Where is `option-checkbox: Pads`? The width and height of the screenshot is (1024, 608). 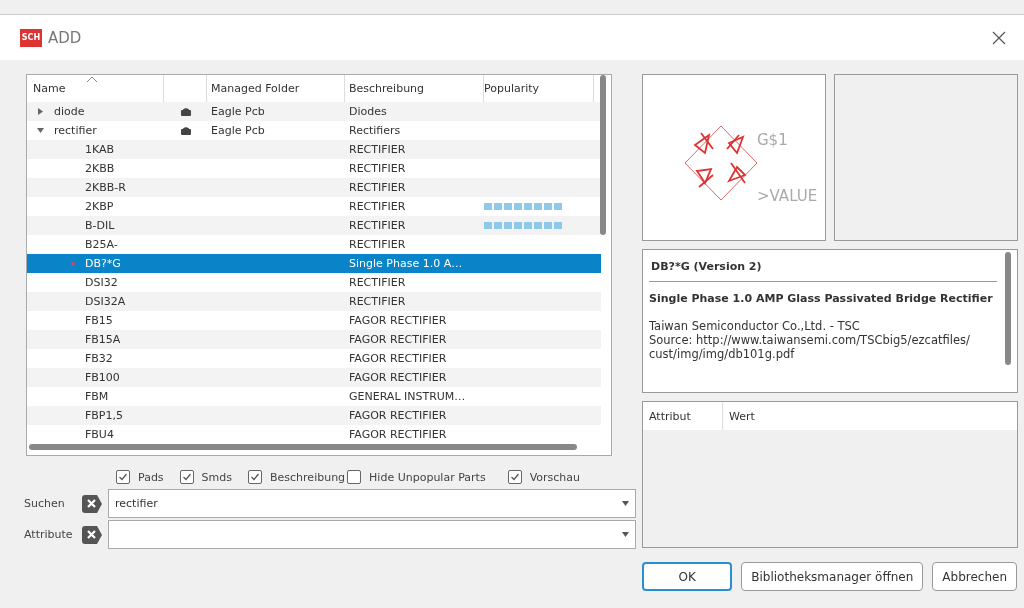 option-checkbox: Pads is located at coordinates (140, 477).